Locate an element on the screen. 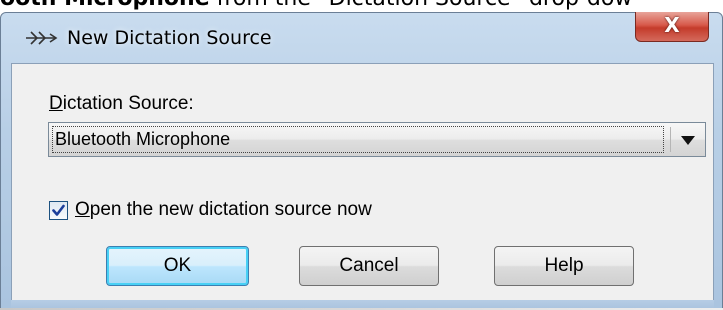  open-now-checkbox is located at coordinates (58, 210).